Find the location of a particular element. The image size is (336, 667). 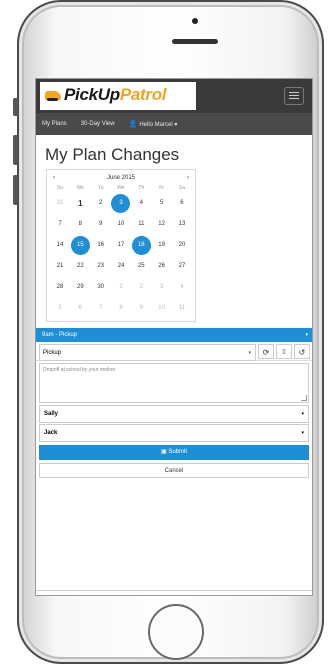

calendar-day-selected: 15 is located at coordinates (80, 245).